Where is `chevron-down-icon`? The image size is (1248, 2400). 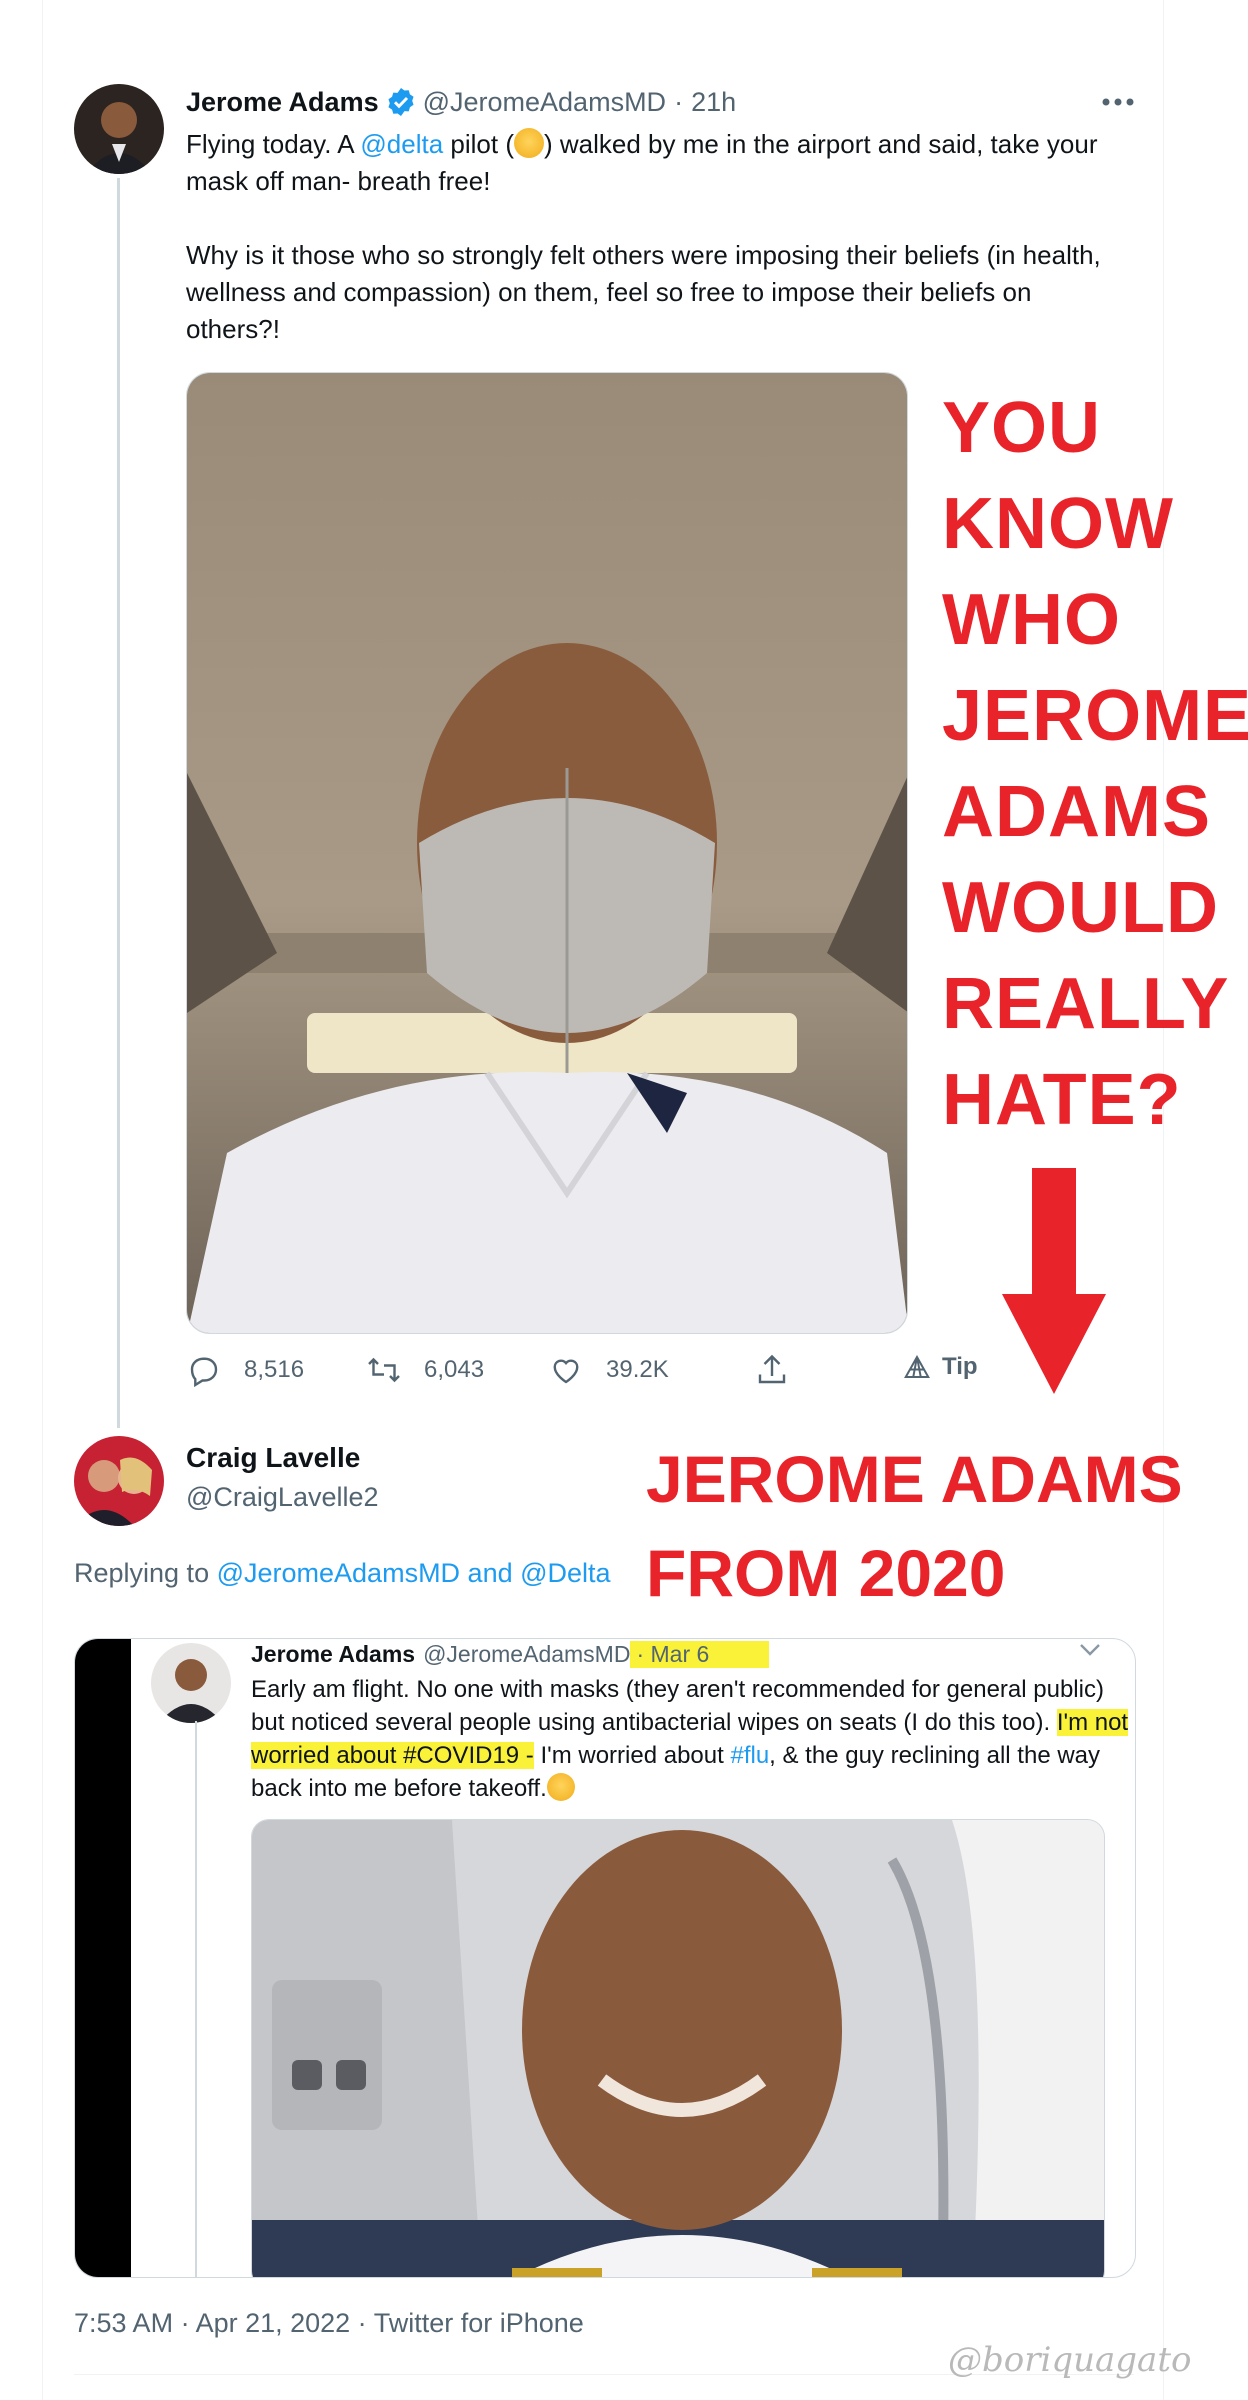
chevron-down-icon is located at coordinates (1090, 1650).